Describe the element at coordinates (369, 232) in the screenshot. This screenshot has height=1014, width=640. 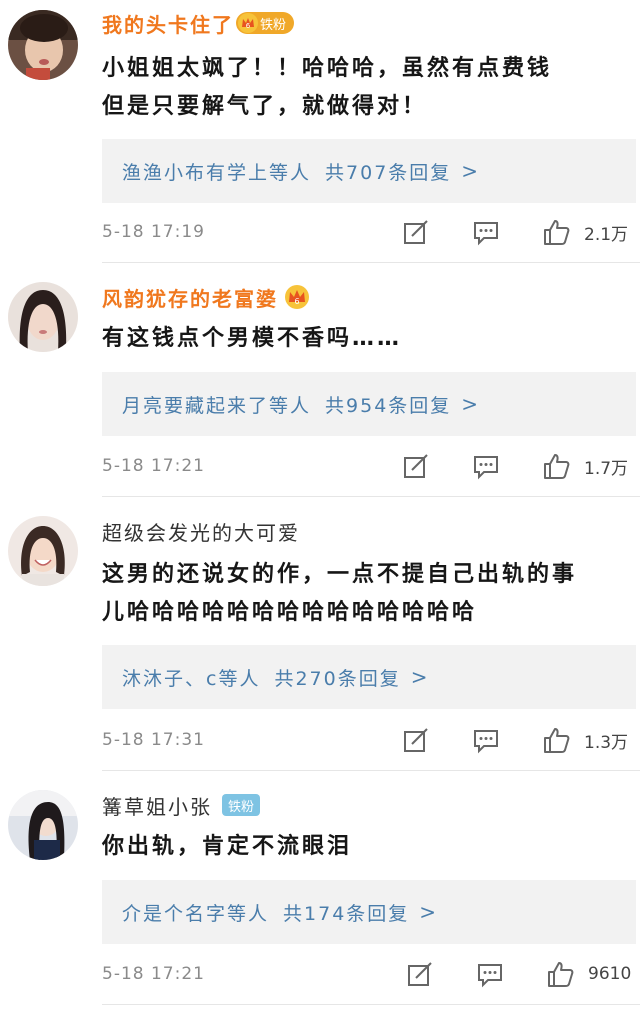
I see `comment-footer: 5-18 17:19 2.1万` at that location.